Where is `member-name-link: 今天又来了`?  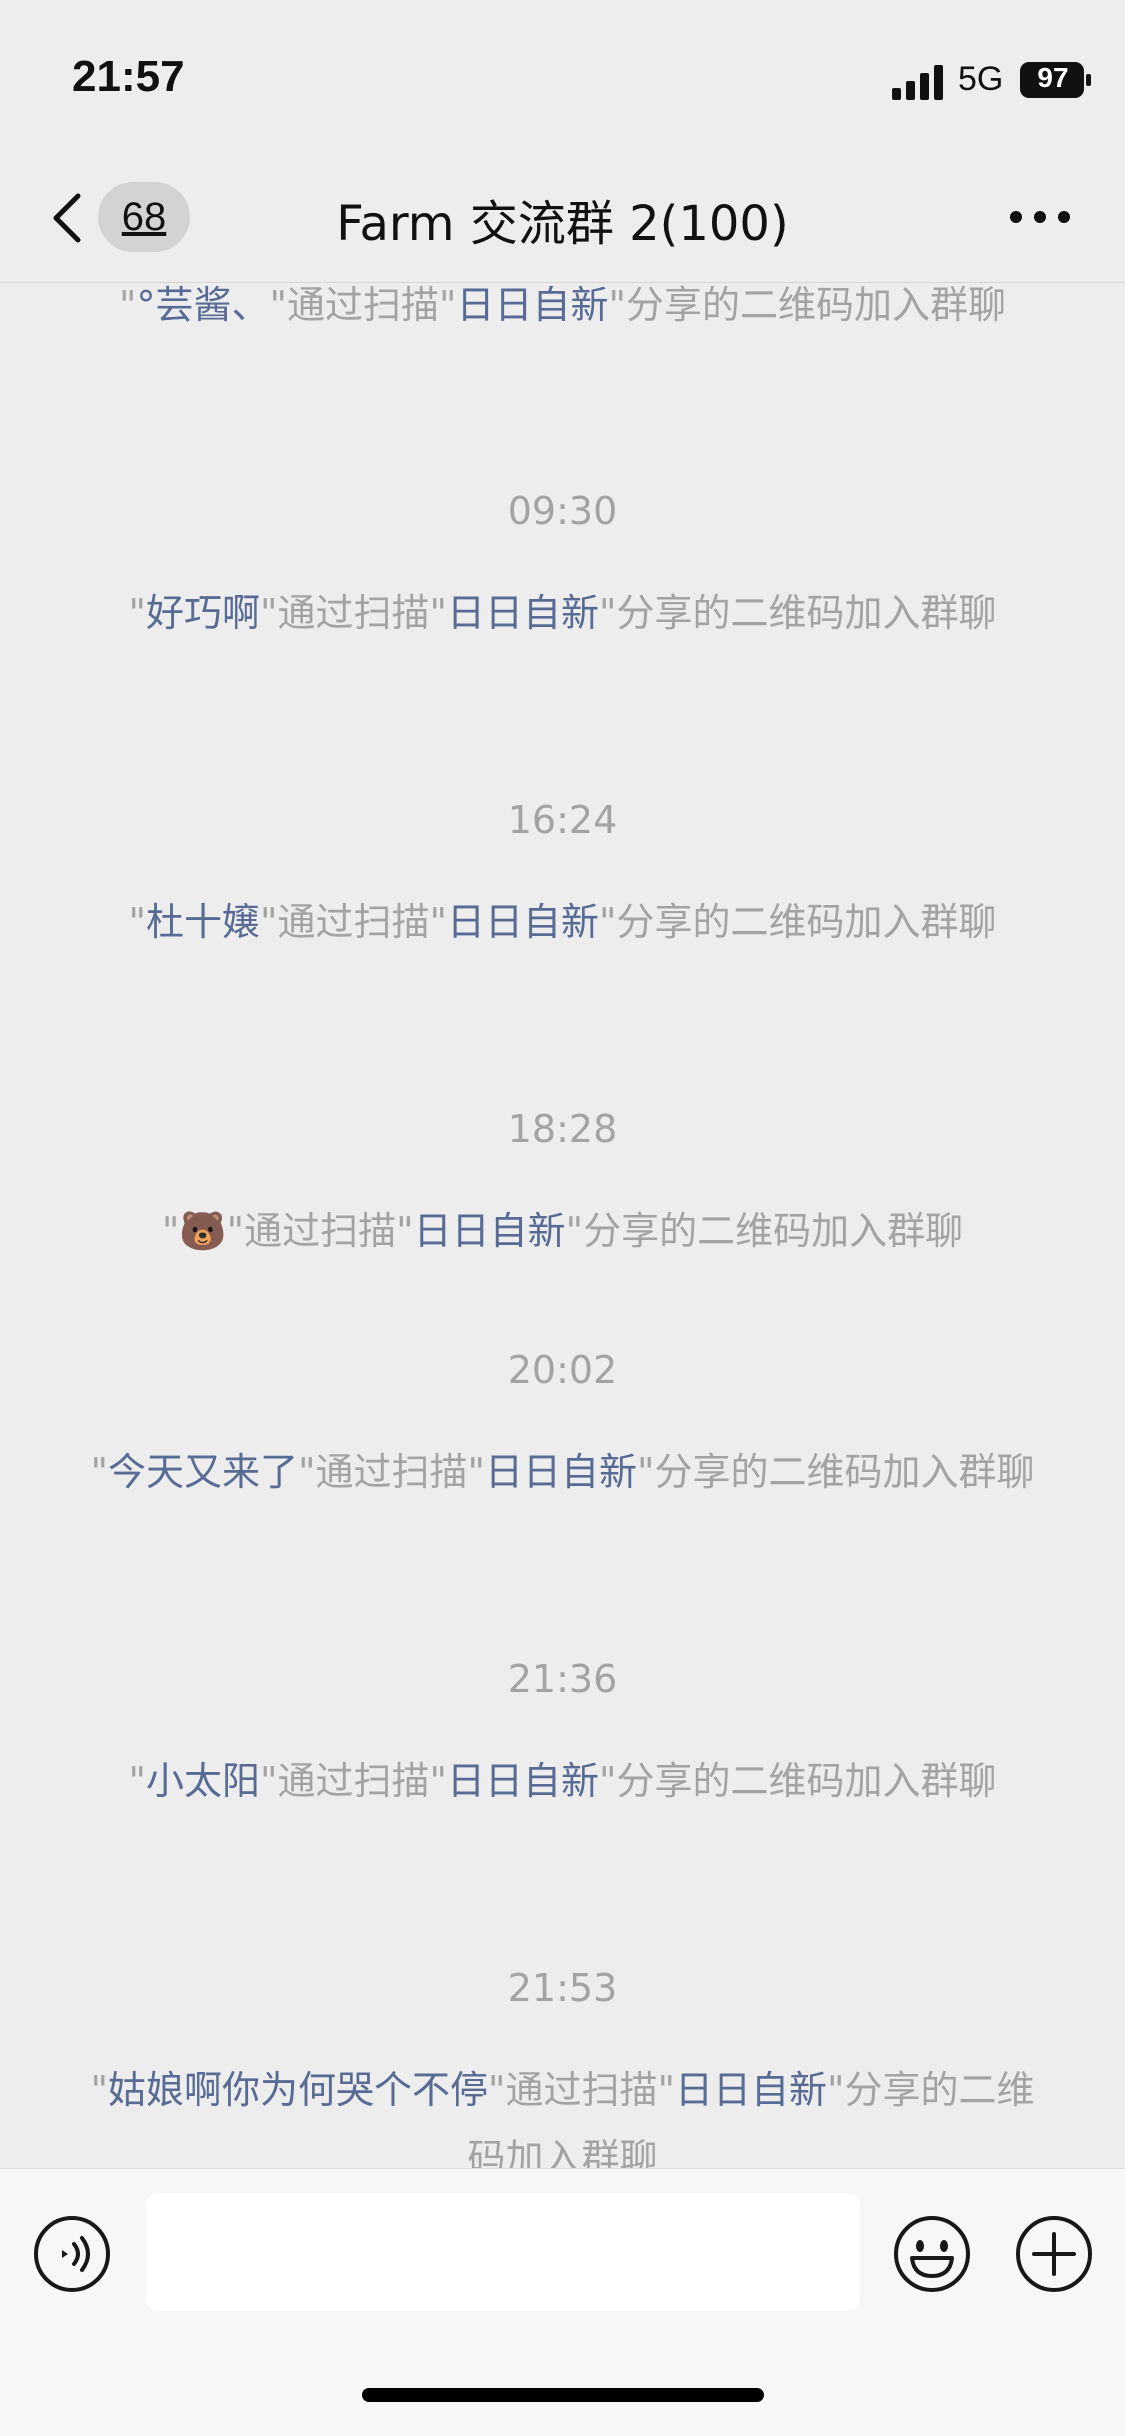
member-name-link: 今天又来了 is located at coordinates (203, 1472).